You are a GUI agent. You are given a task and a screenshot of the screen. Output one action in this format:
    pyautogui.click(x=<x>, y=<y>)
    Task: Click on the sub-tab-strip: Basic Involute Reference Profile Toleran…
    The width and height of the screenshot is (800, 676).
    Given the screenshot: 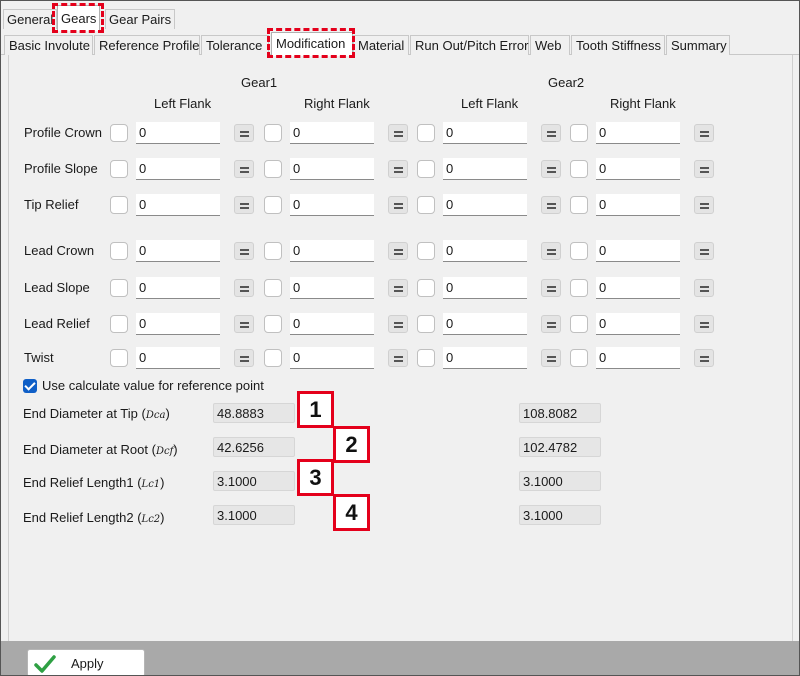 What is the action you would take?
    pyautogui.click(x=400, y=43)
    